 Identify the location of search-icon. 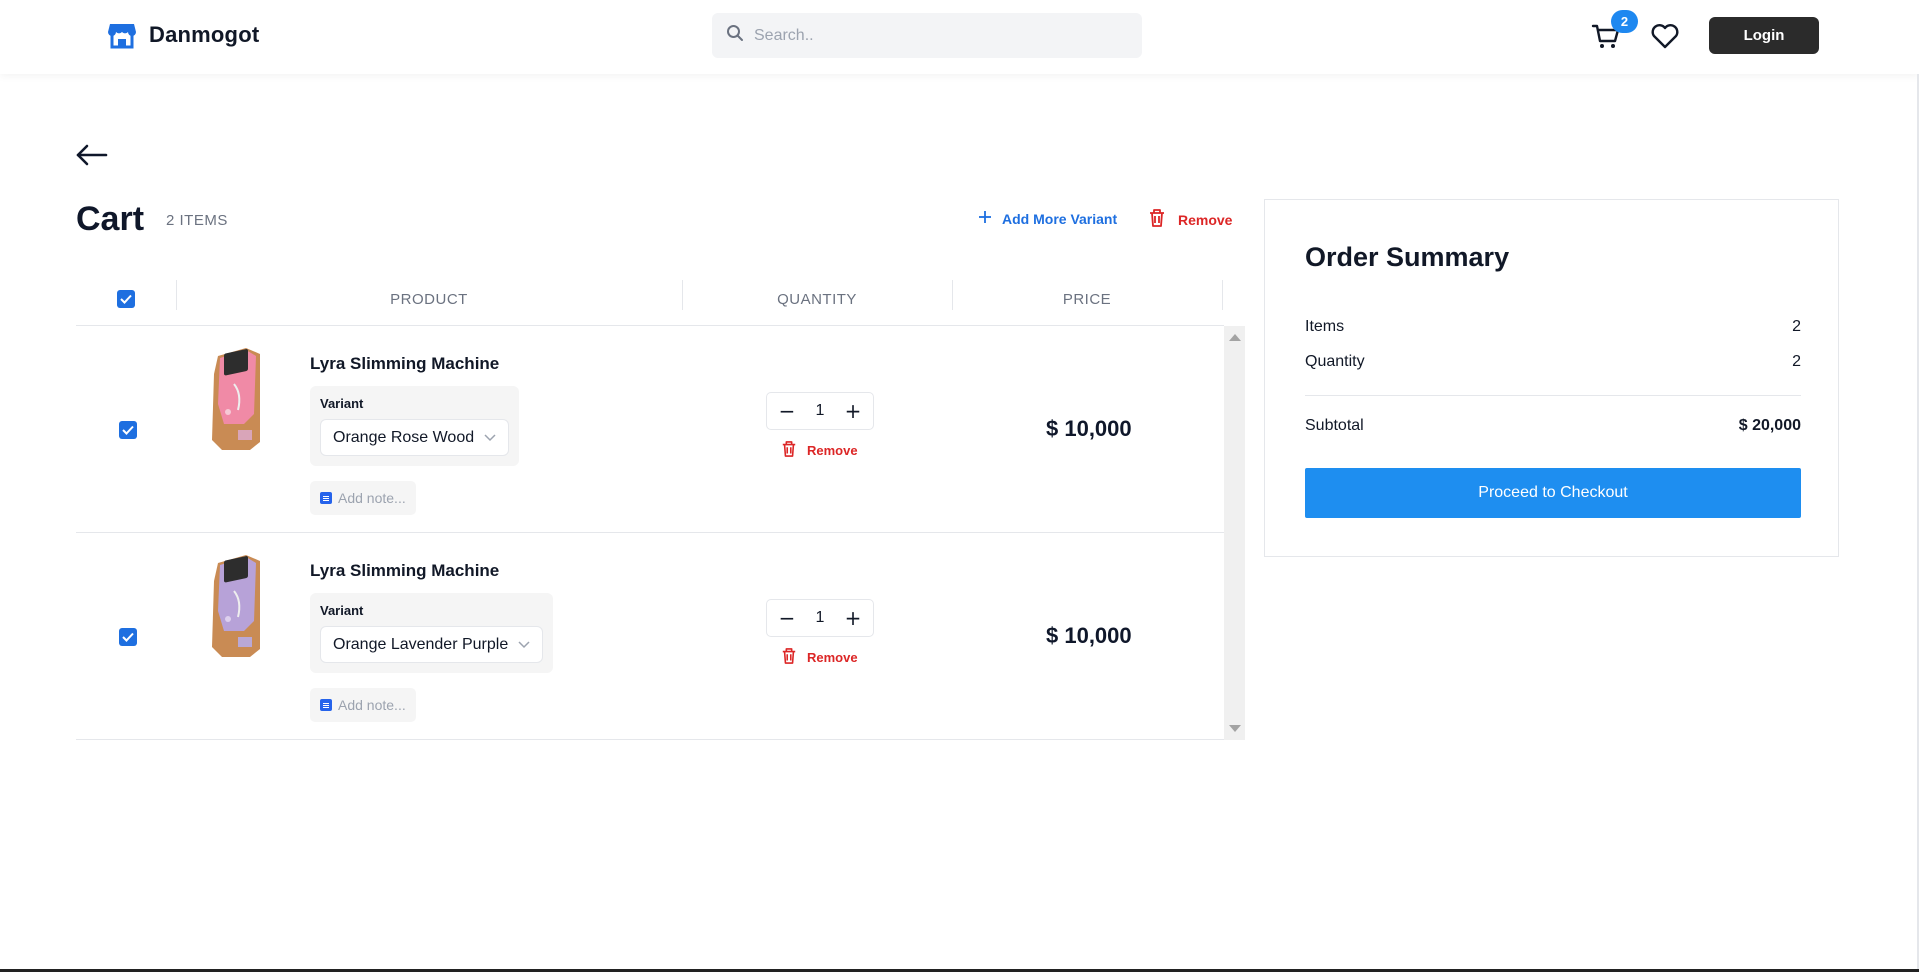
(735, 35).